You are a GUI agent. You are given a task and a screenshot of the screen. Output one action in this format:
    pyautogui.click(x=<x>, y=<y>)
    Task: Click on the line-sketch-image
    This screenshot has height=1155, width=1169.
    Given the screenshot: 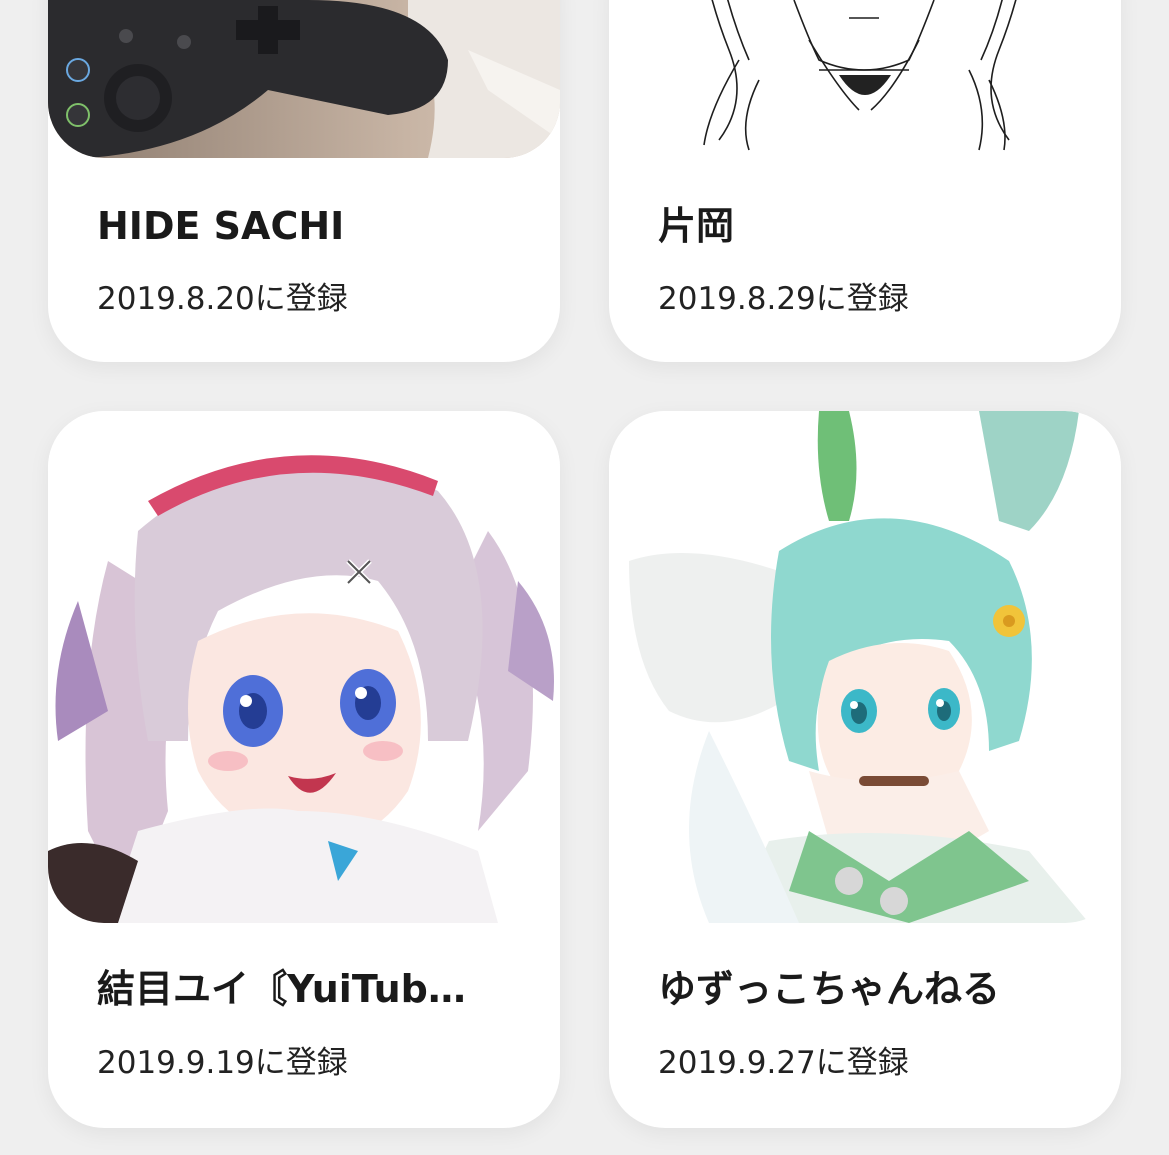 What is the action you would take?
    pyautogui.click(x=865, y=79)
    